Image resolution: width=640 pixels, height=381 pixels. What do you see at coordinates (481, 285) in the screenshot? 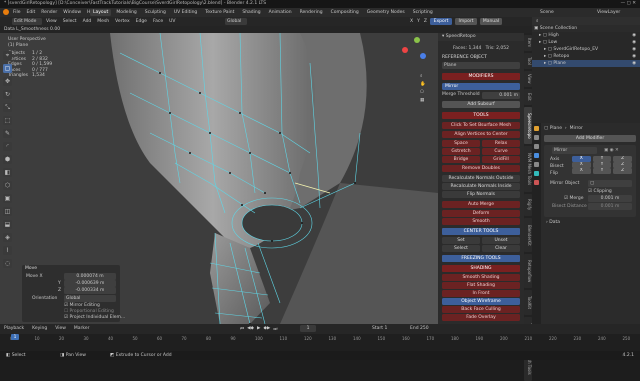
I see `flat-shading-button: Flat Shading` at bounding box center [481, 285].